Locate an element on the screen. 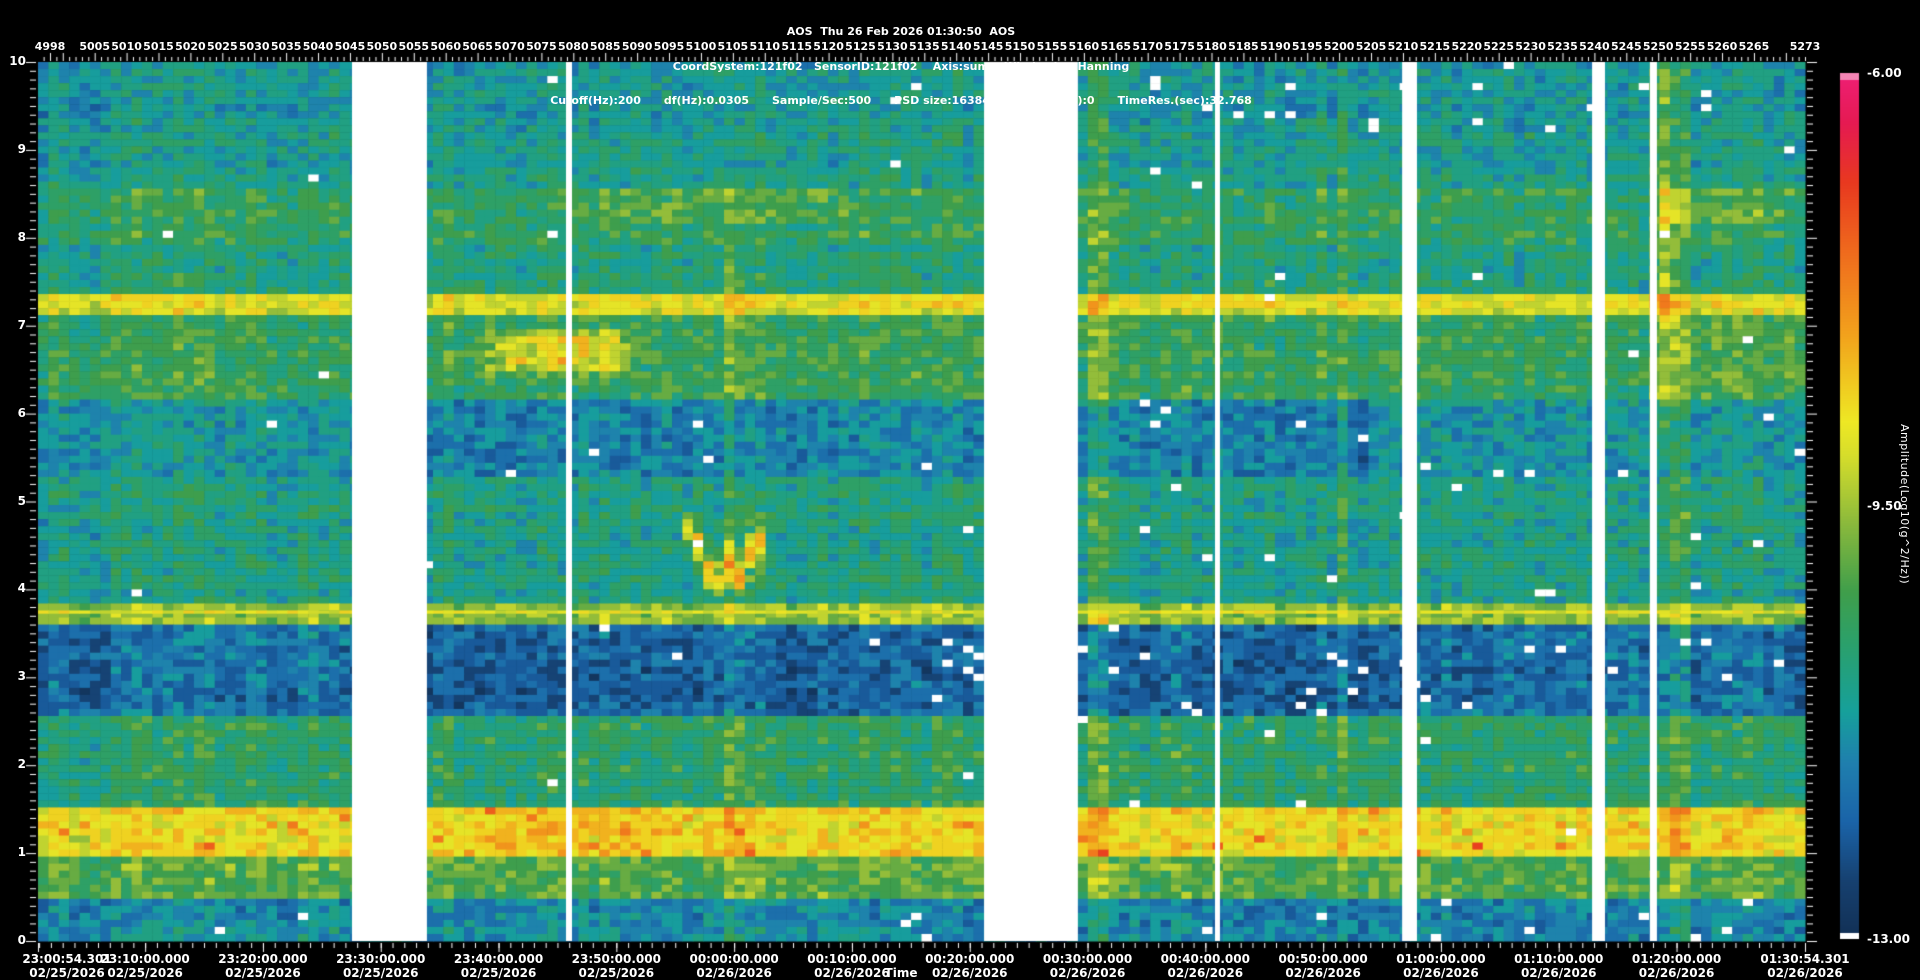 Image resolution: width=1920 pixels, height=980 pixels. record-label: 5155 is located at coordinates (1052, 46).